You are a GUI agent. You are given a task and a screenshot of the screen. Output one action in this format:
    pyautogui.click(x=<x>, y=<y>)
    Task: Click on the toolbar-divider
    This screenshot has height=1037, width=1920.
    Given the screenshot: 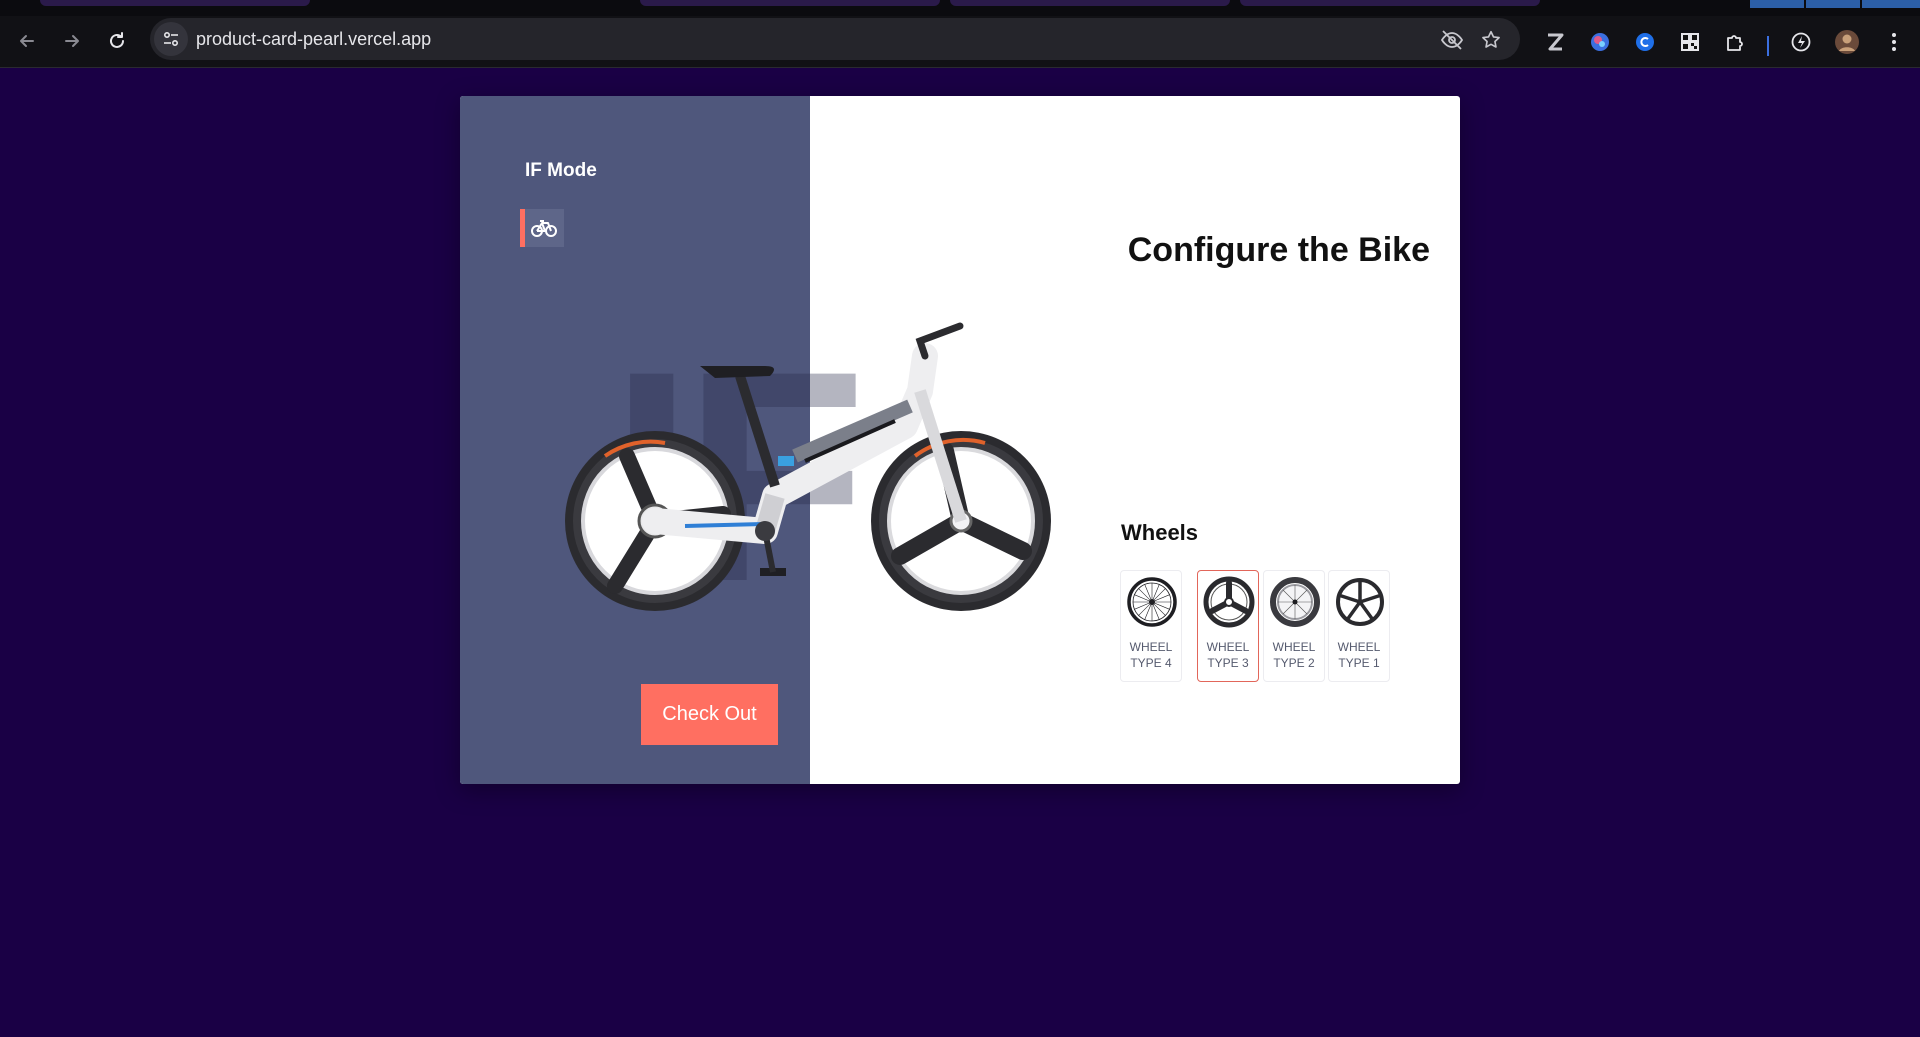 What is the action you would take?
    pyautogui.click(x=1768, y=46)
    